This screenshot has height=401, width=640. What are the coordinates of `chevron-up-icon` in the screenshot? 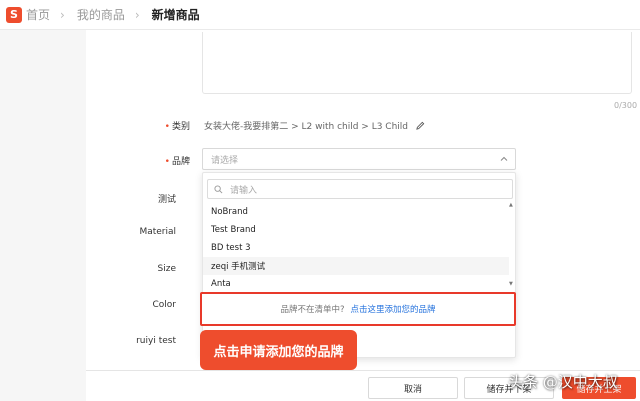 It's located at (504, 158).